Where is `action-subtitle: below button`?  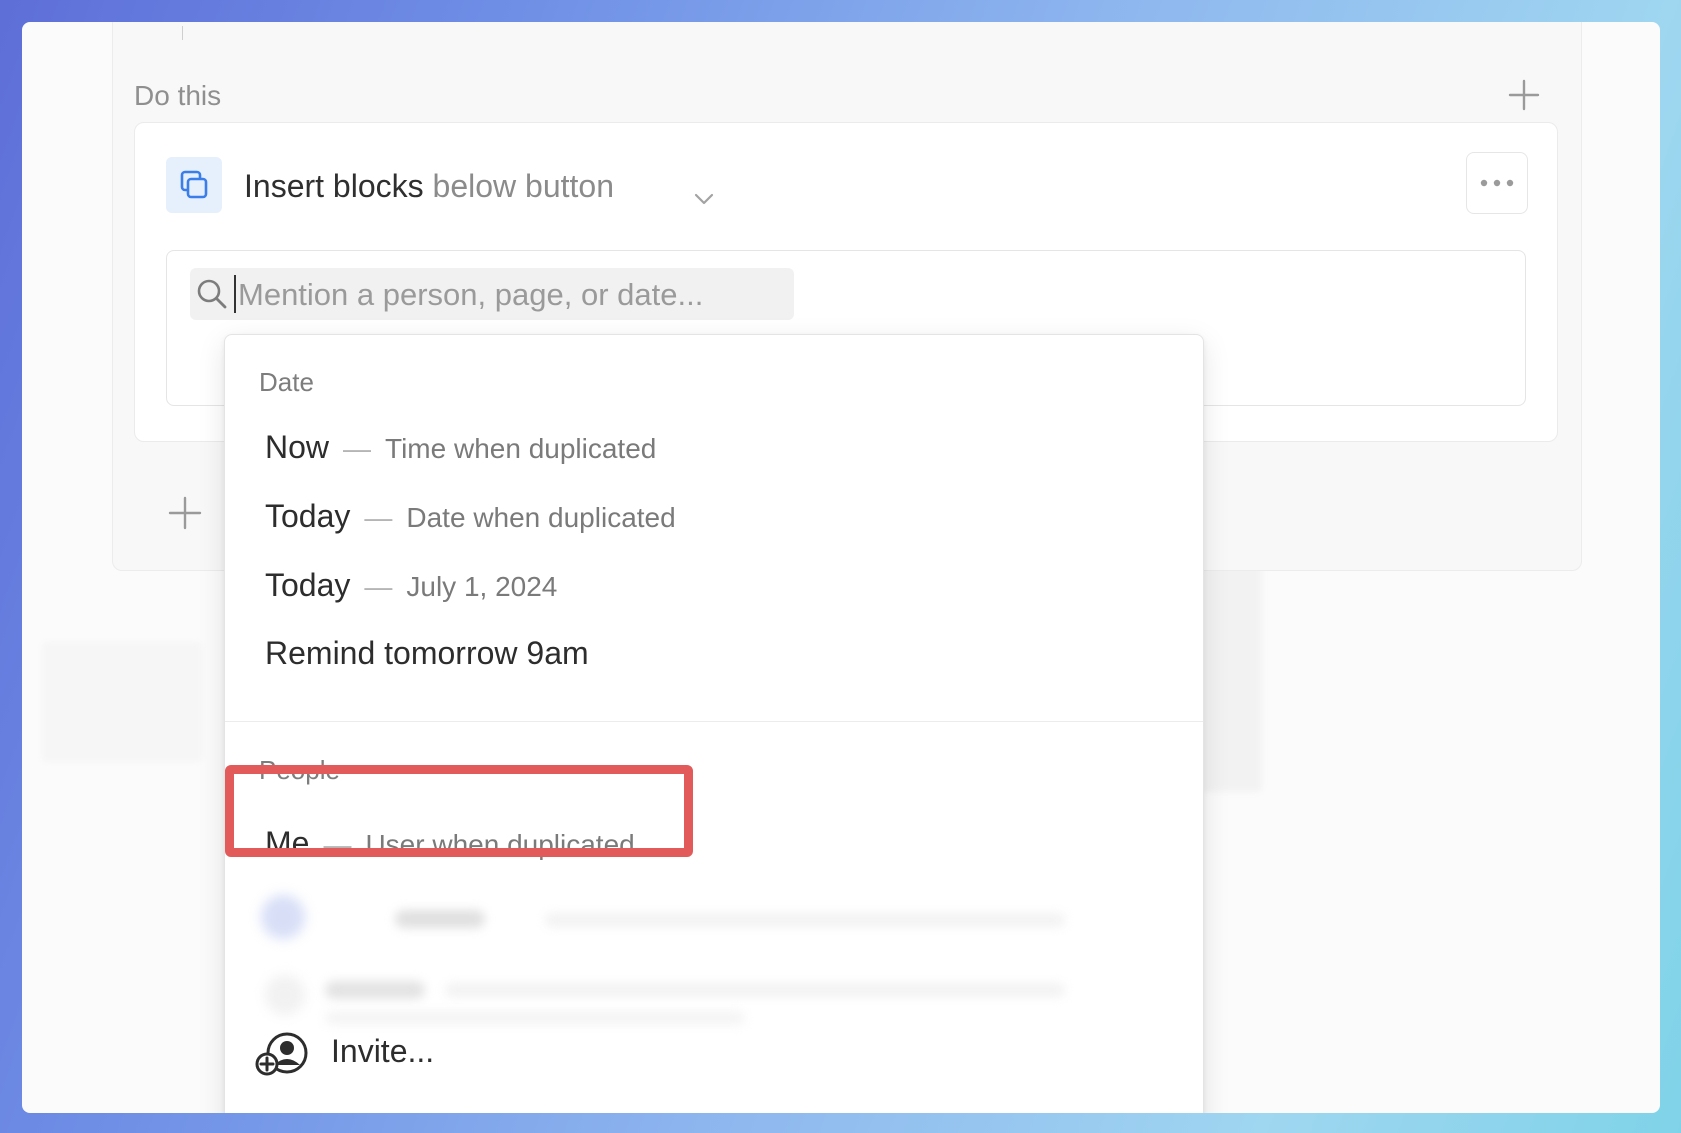
action-subtitle: below button is located at coordinates (523, 186).